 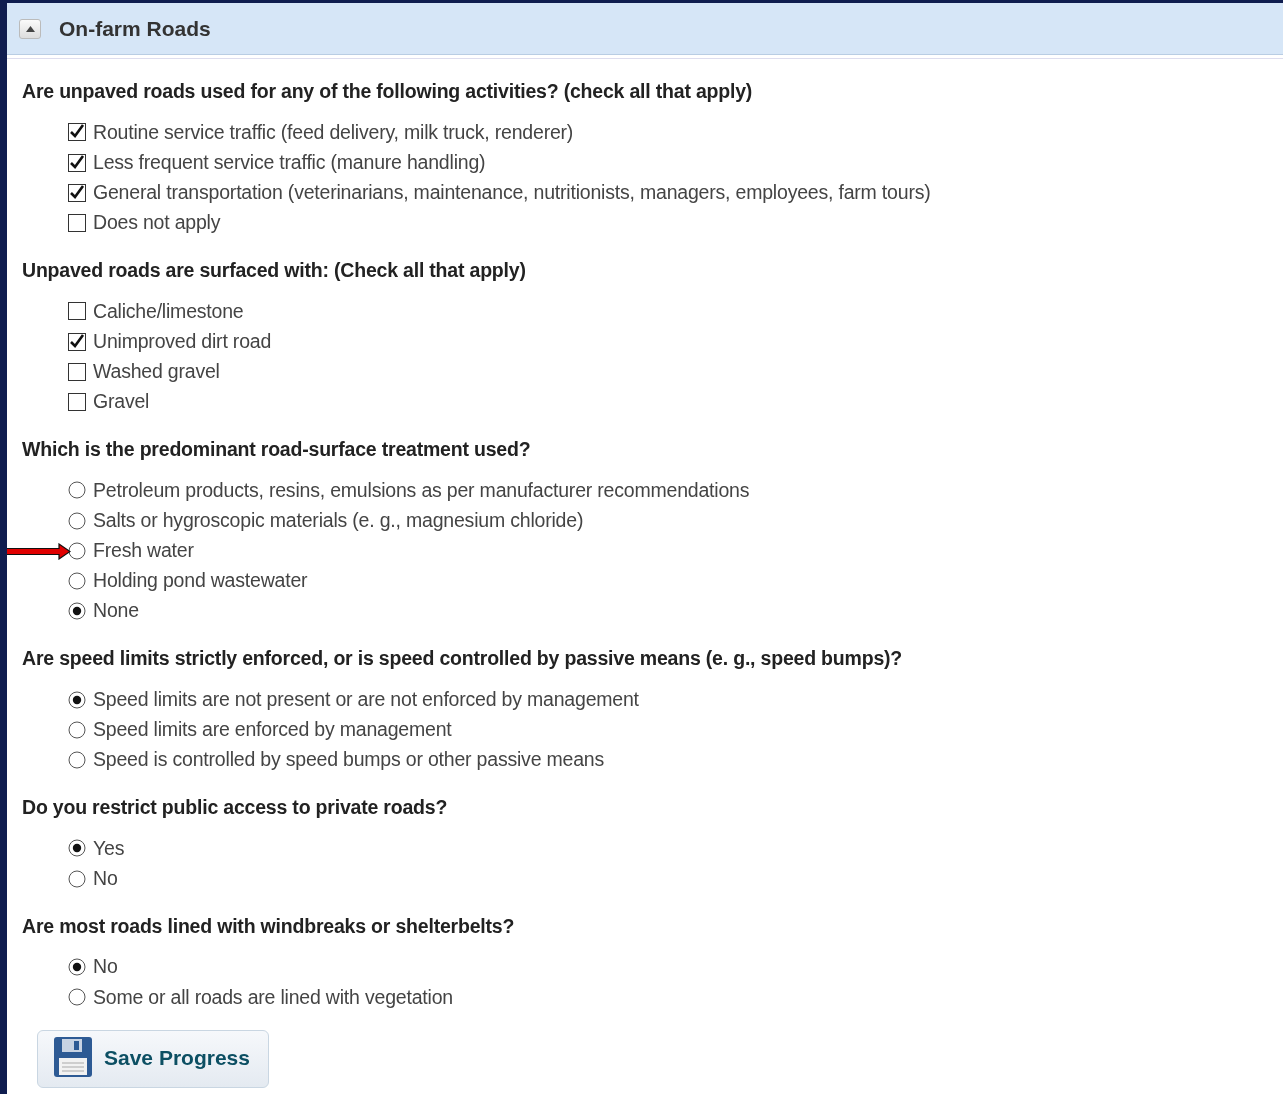 I want to click on option-label: Routine service traffic (feed delivery, milk truck, renderer), so click(x=333, y=132).